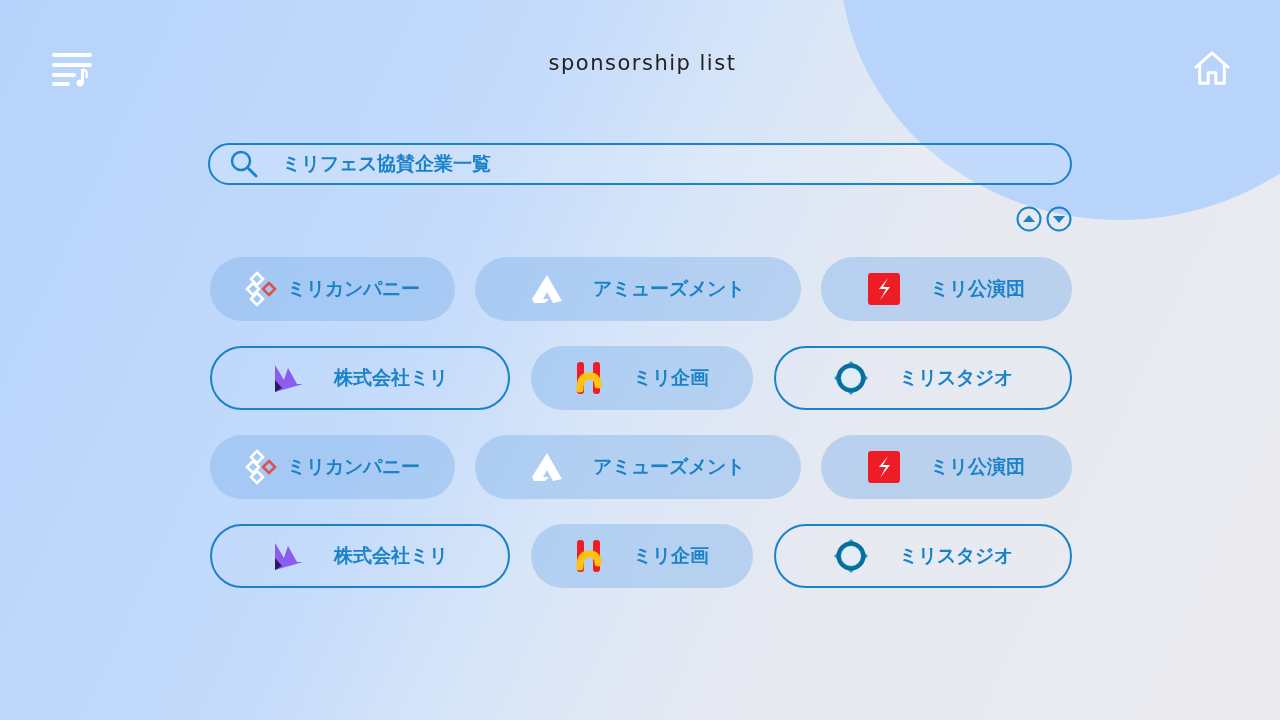 Image resolution: width=1280 pixels, height=720 pixels. What do you see at coordinates (640, 164) in the screenshot?
I see `search-field: ミリフェス協賛企業一覧` at bounding box center [640, 164].